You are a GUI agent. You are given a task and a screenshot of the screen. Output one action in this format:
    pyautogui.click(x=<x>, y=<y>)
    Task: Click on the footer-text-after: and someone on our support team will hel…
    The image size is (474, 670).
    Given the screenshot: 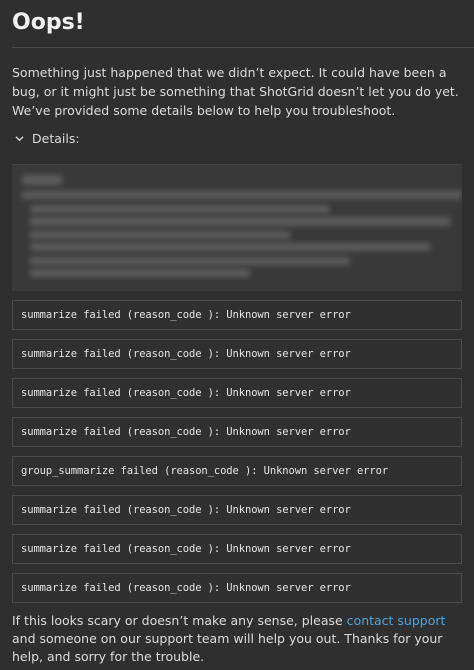 What is the action you would take?
    pyautogui.click(x=227, y=647)
    